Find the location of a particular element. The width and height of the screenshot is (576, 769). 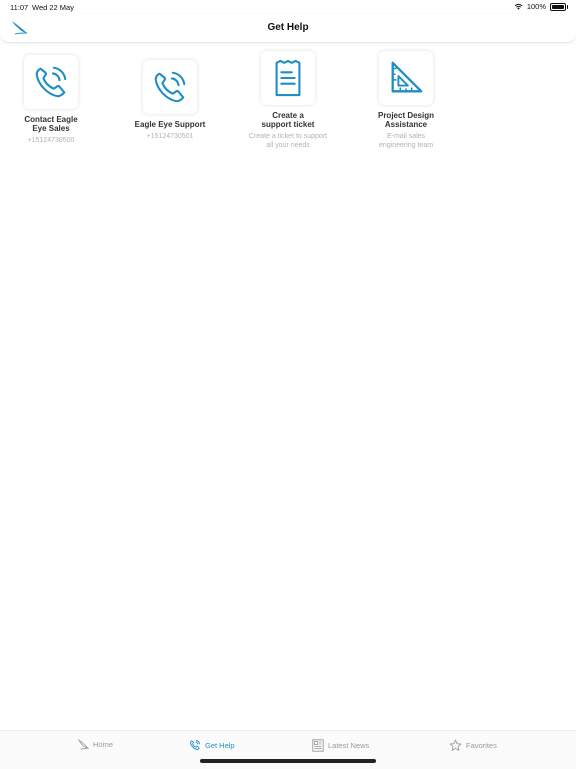

home-indicator is located at coordinates (288, 761).